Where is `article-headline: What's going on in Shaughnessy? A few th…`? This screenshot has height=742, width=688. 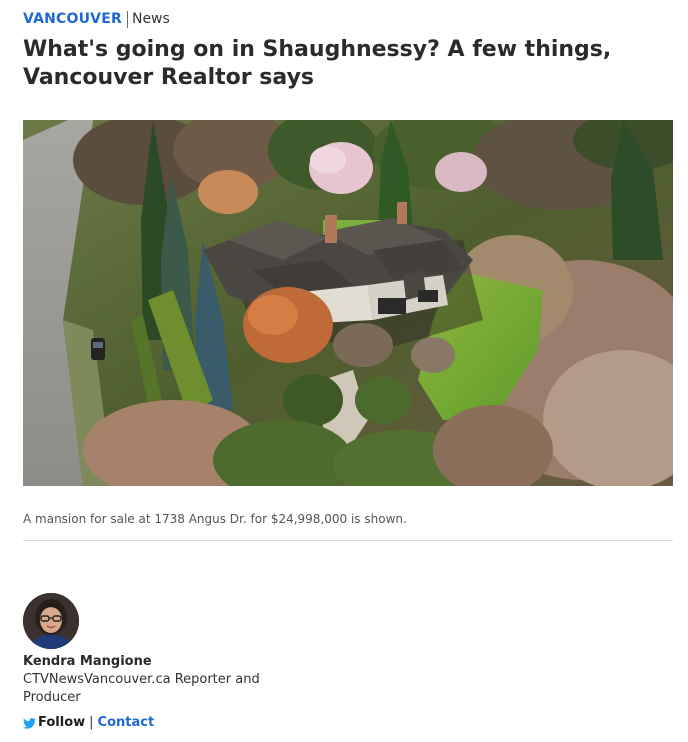 article-headline: What's going on in Shaughnessy? A few th… is located at coordinates (317, 63).